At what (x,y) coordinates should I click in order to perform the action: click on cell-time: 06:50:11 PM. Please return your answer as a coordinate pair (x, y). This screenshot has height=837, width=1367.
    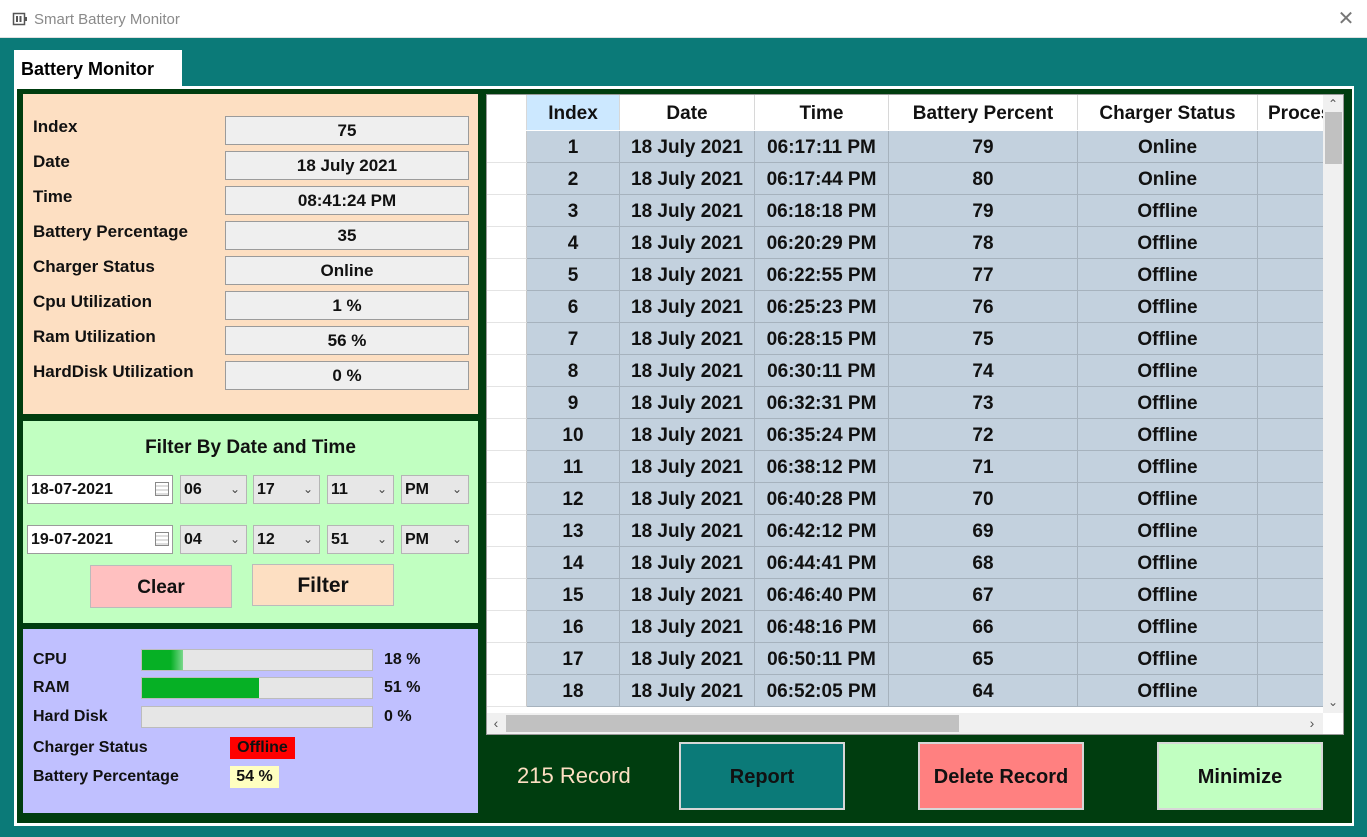
    Looking at the image, I should click on (822, 659).